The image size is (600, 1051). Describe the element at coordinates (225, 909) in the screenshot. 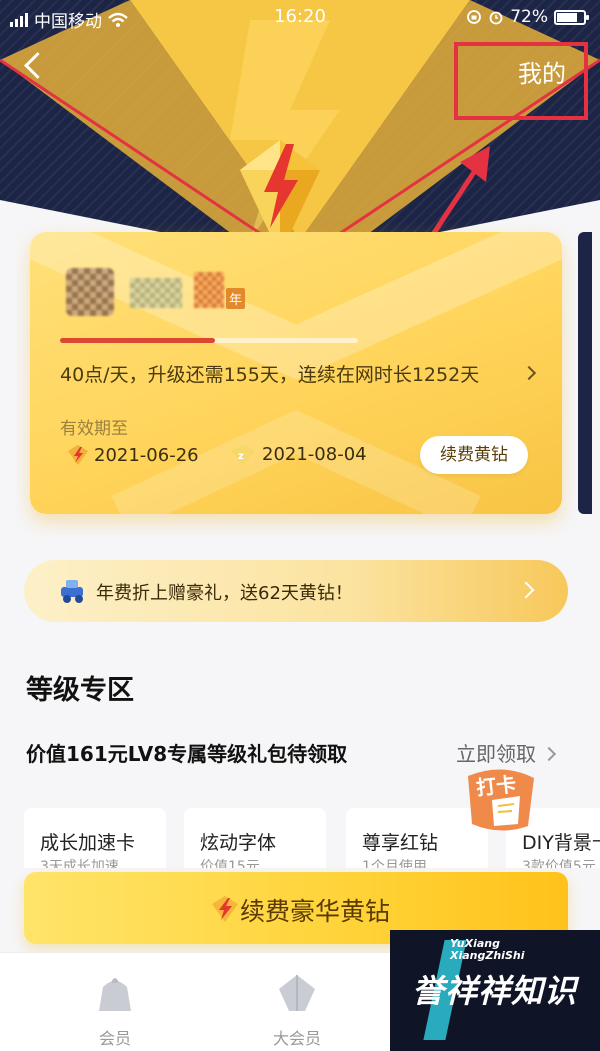

I see `lightning-diamond-icon` at that location.